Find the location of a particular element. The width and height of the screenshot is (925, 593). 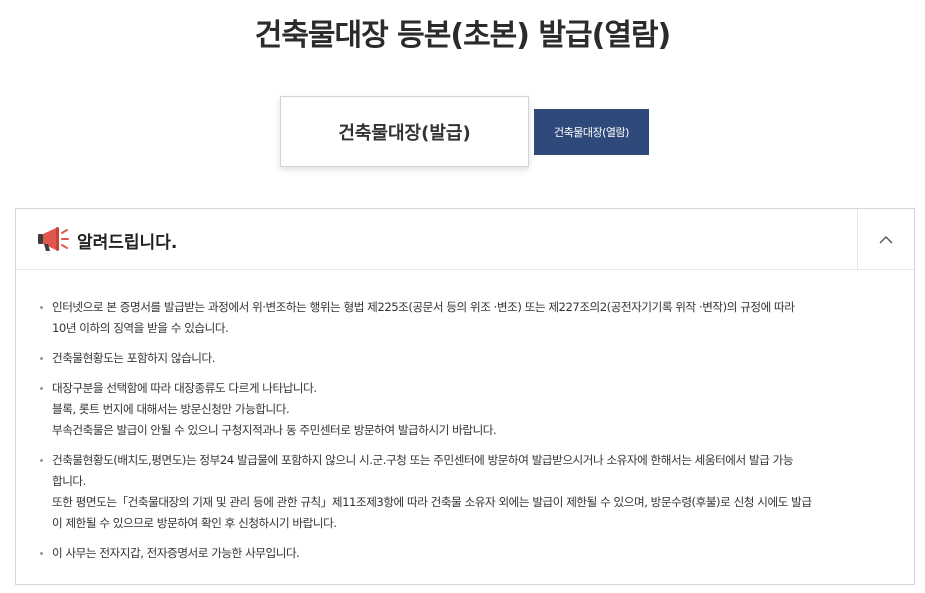

tab-label: 건축물대장(발급) is located at coordinates (404, 133).